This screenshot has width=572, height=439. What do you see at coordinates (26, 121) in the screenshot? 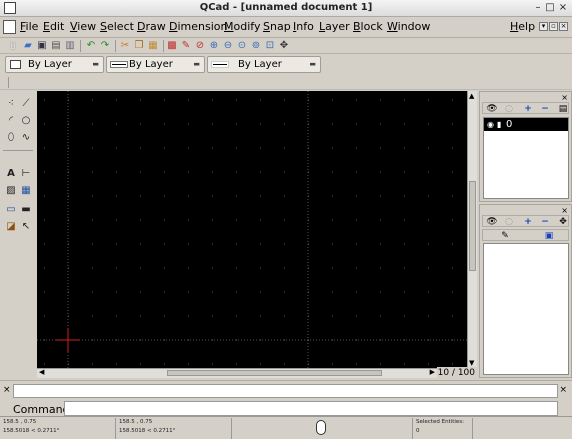
I see `circles-tool-icon: ○` at bounding box center [26, 121].